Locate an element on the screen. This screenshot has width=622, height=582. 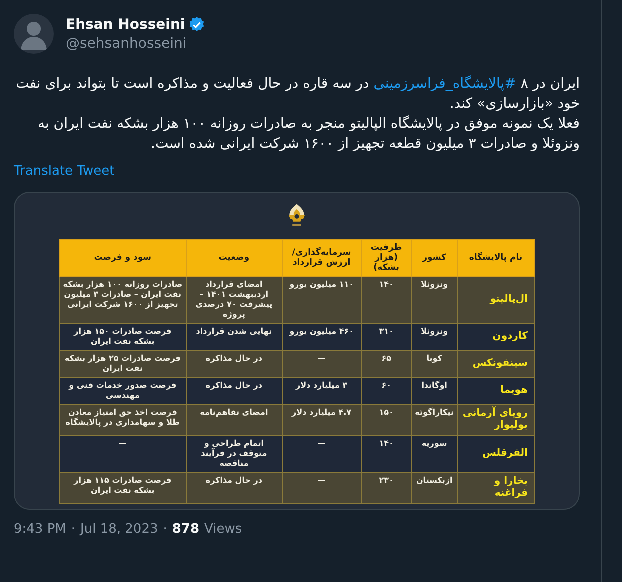
table-cell: رویای آرمانی بولیوار is located at coordinates (495, 420).